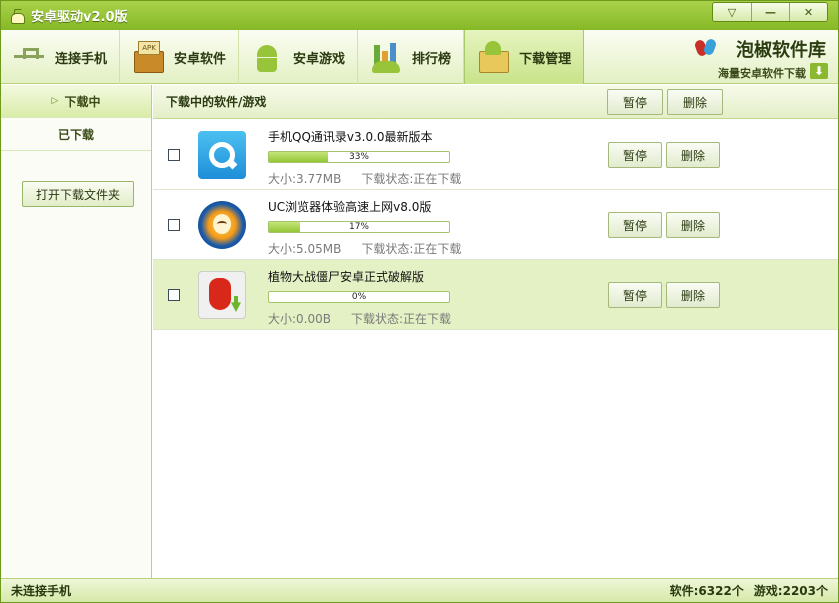  What do you see at coordinates (17, 16) in the screenshot?
I see `app-logo-icon` at bounding box center [17, 16].